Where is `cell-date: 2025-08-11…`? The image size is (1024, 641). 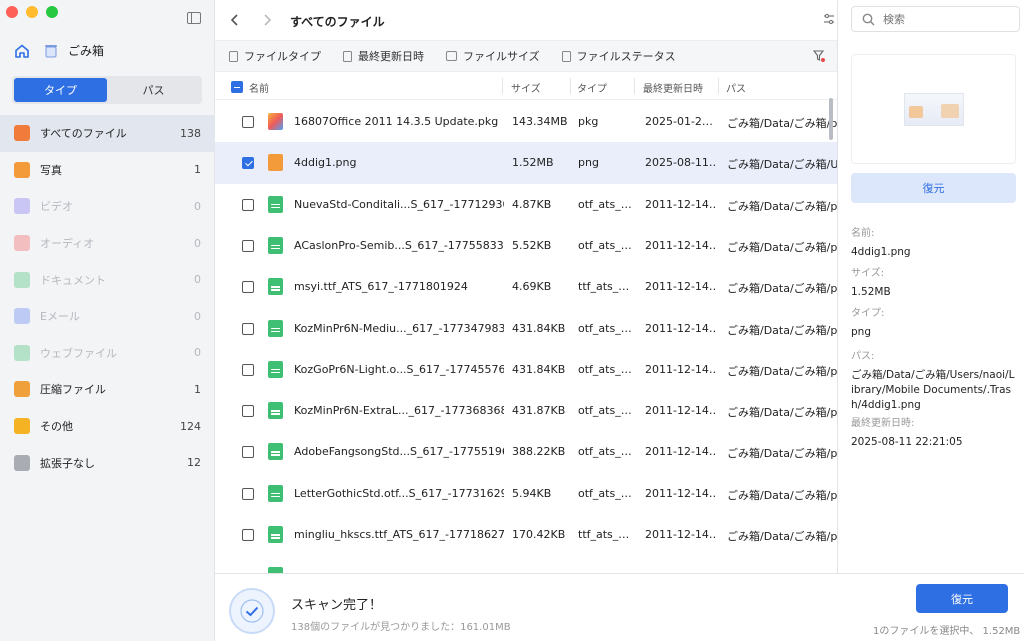
cell-date: 2025-08-11… is located at coordinates (681, 163).